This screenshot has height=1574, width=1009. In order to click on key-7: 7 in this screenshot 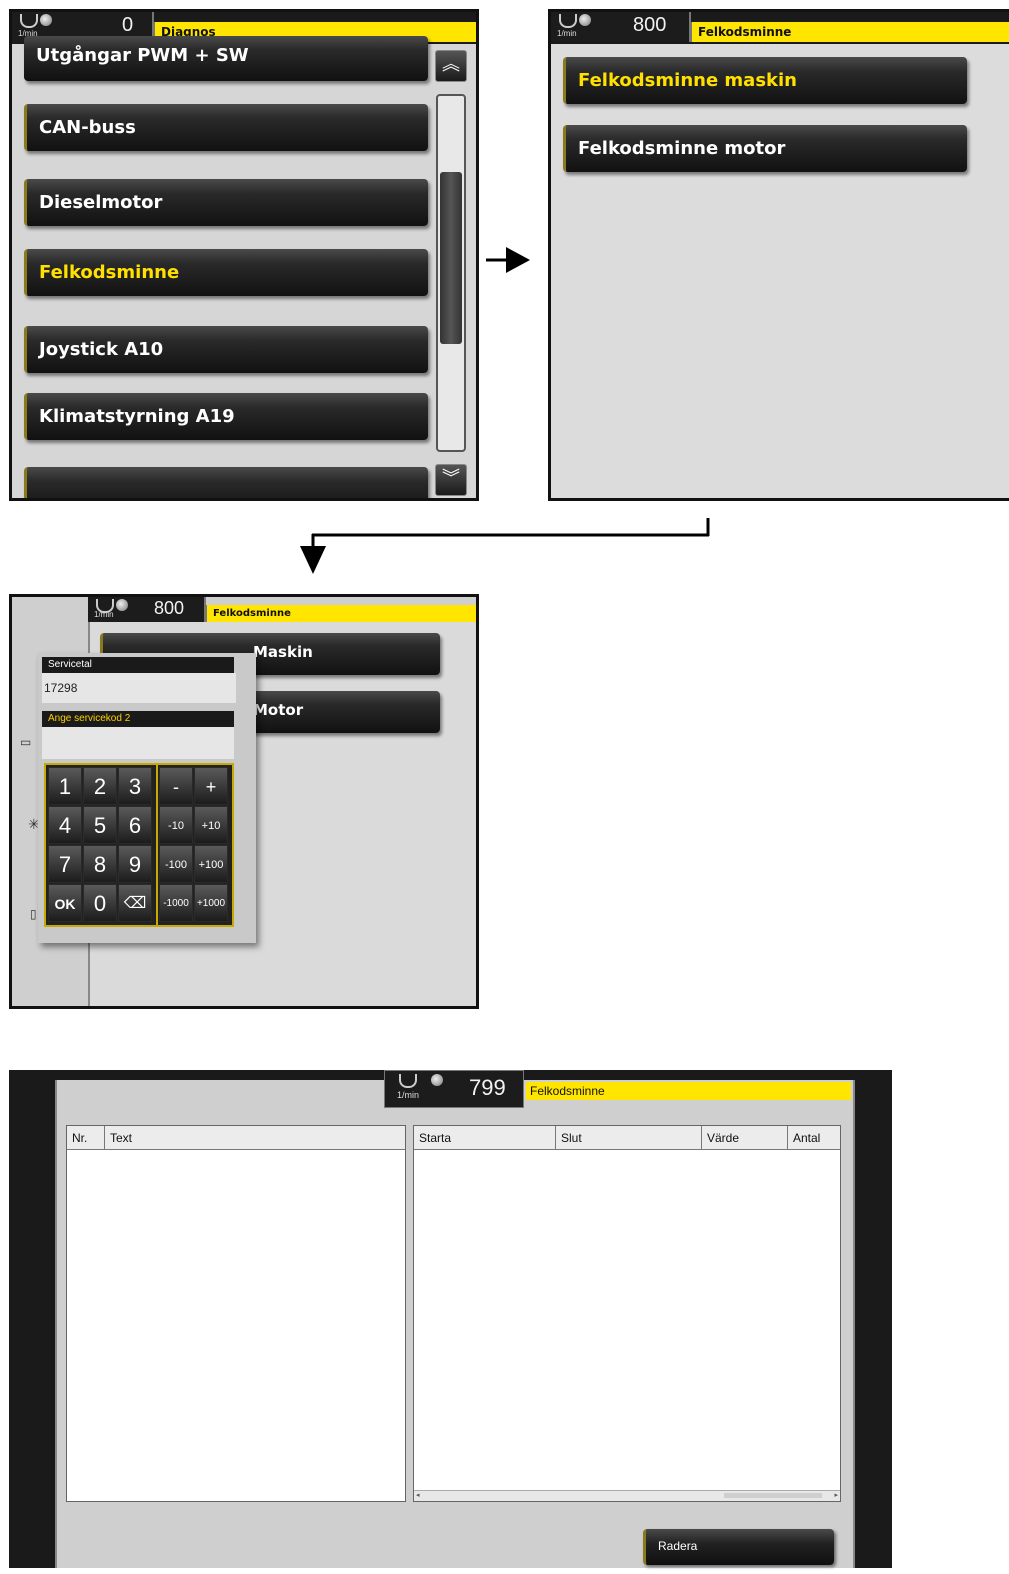, I will do `click(65, 864)`.